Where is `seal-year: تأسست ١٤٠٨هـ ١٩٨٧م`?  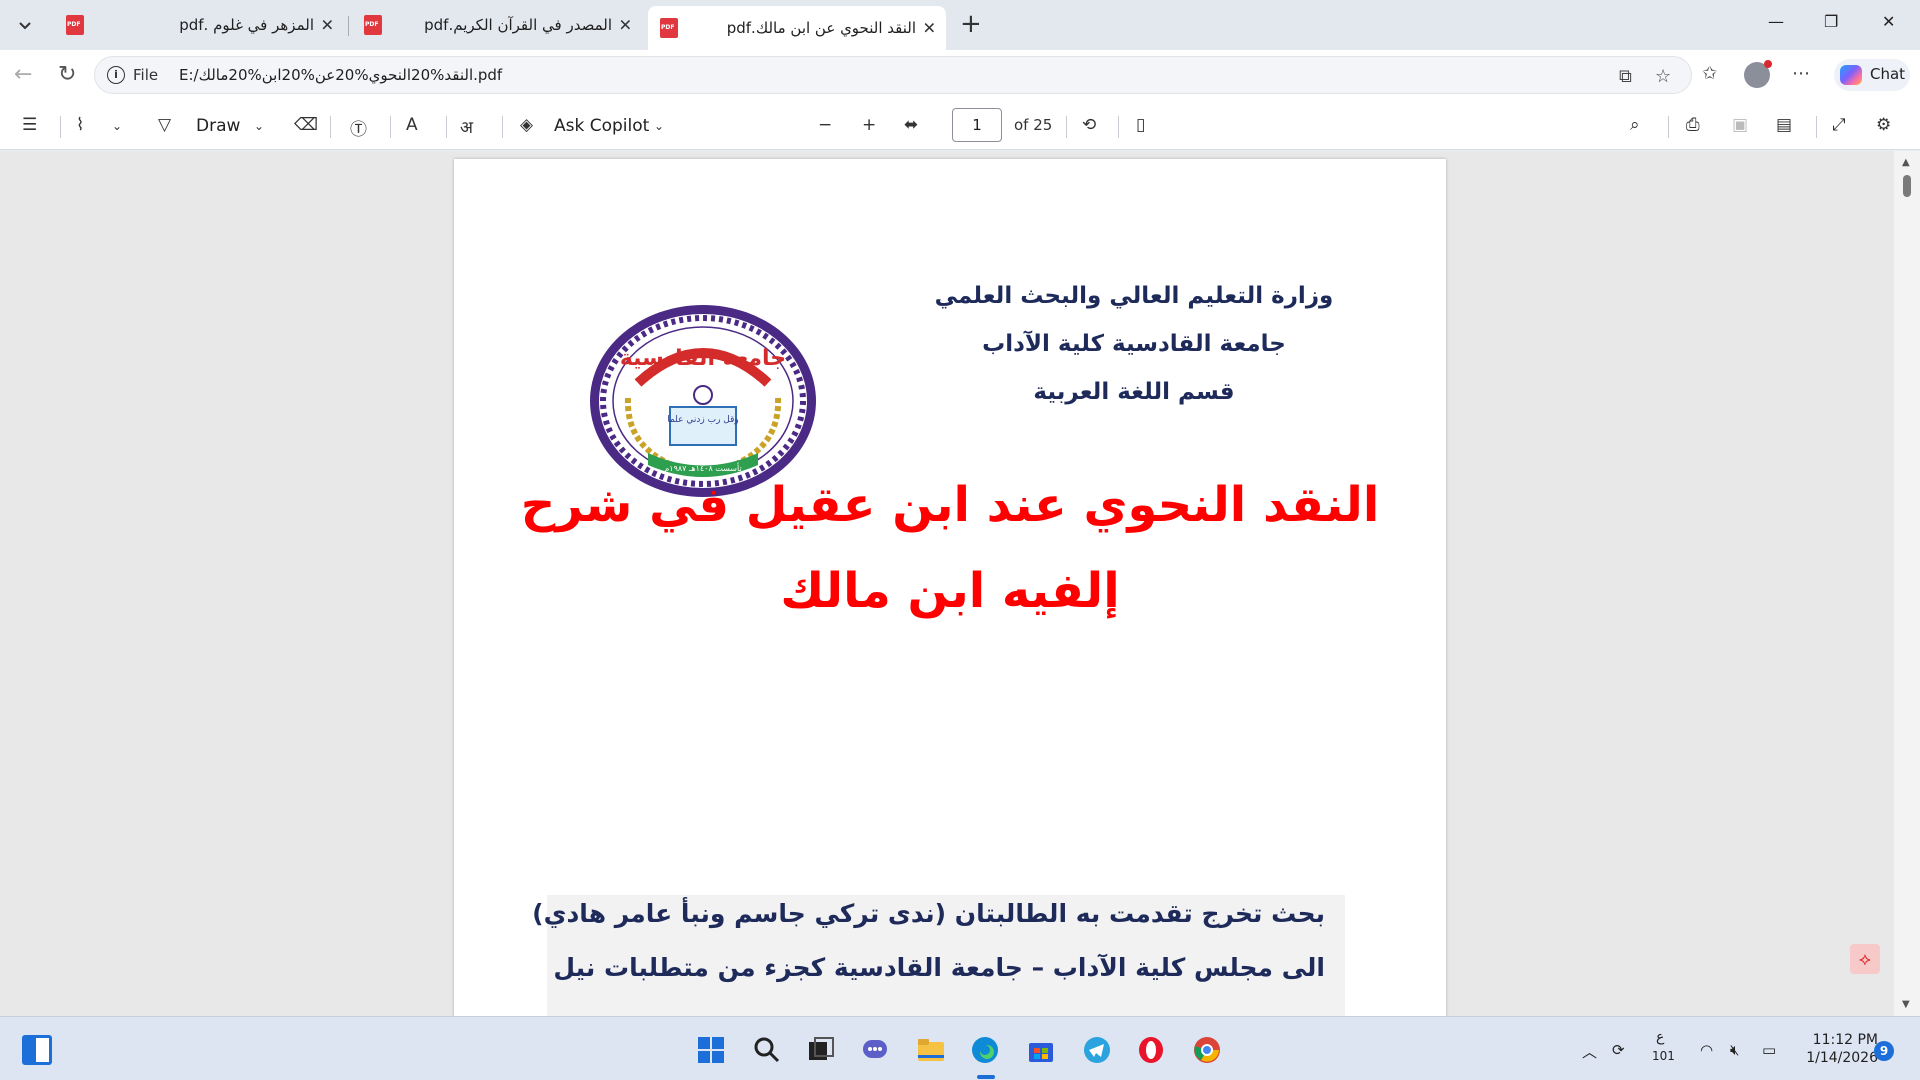 seal-year: تأسست ١٤٠٨هـ ١٩٨٧م is located at coordinates (702, 467).